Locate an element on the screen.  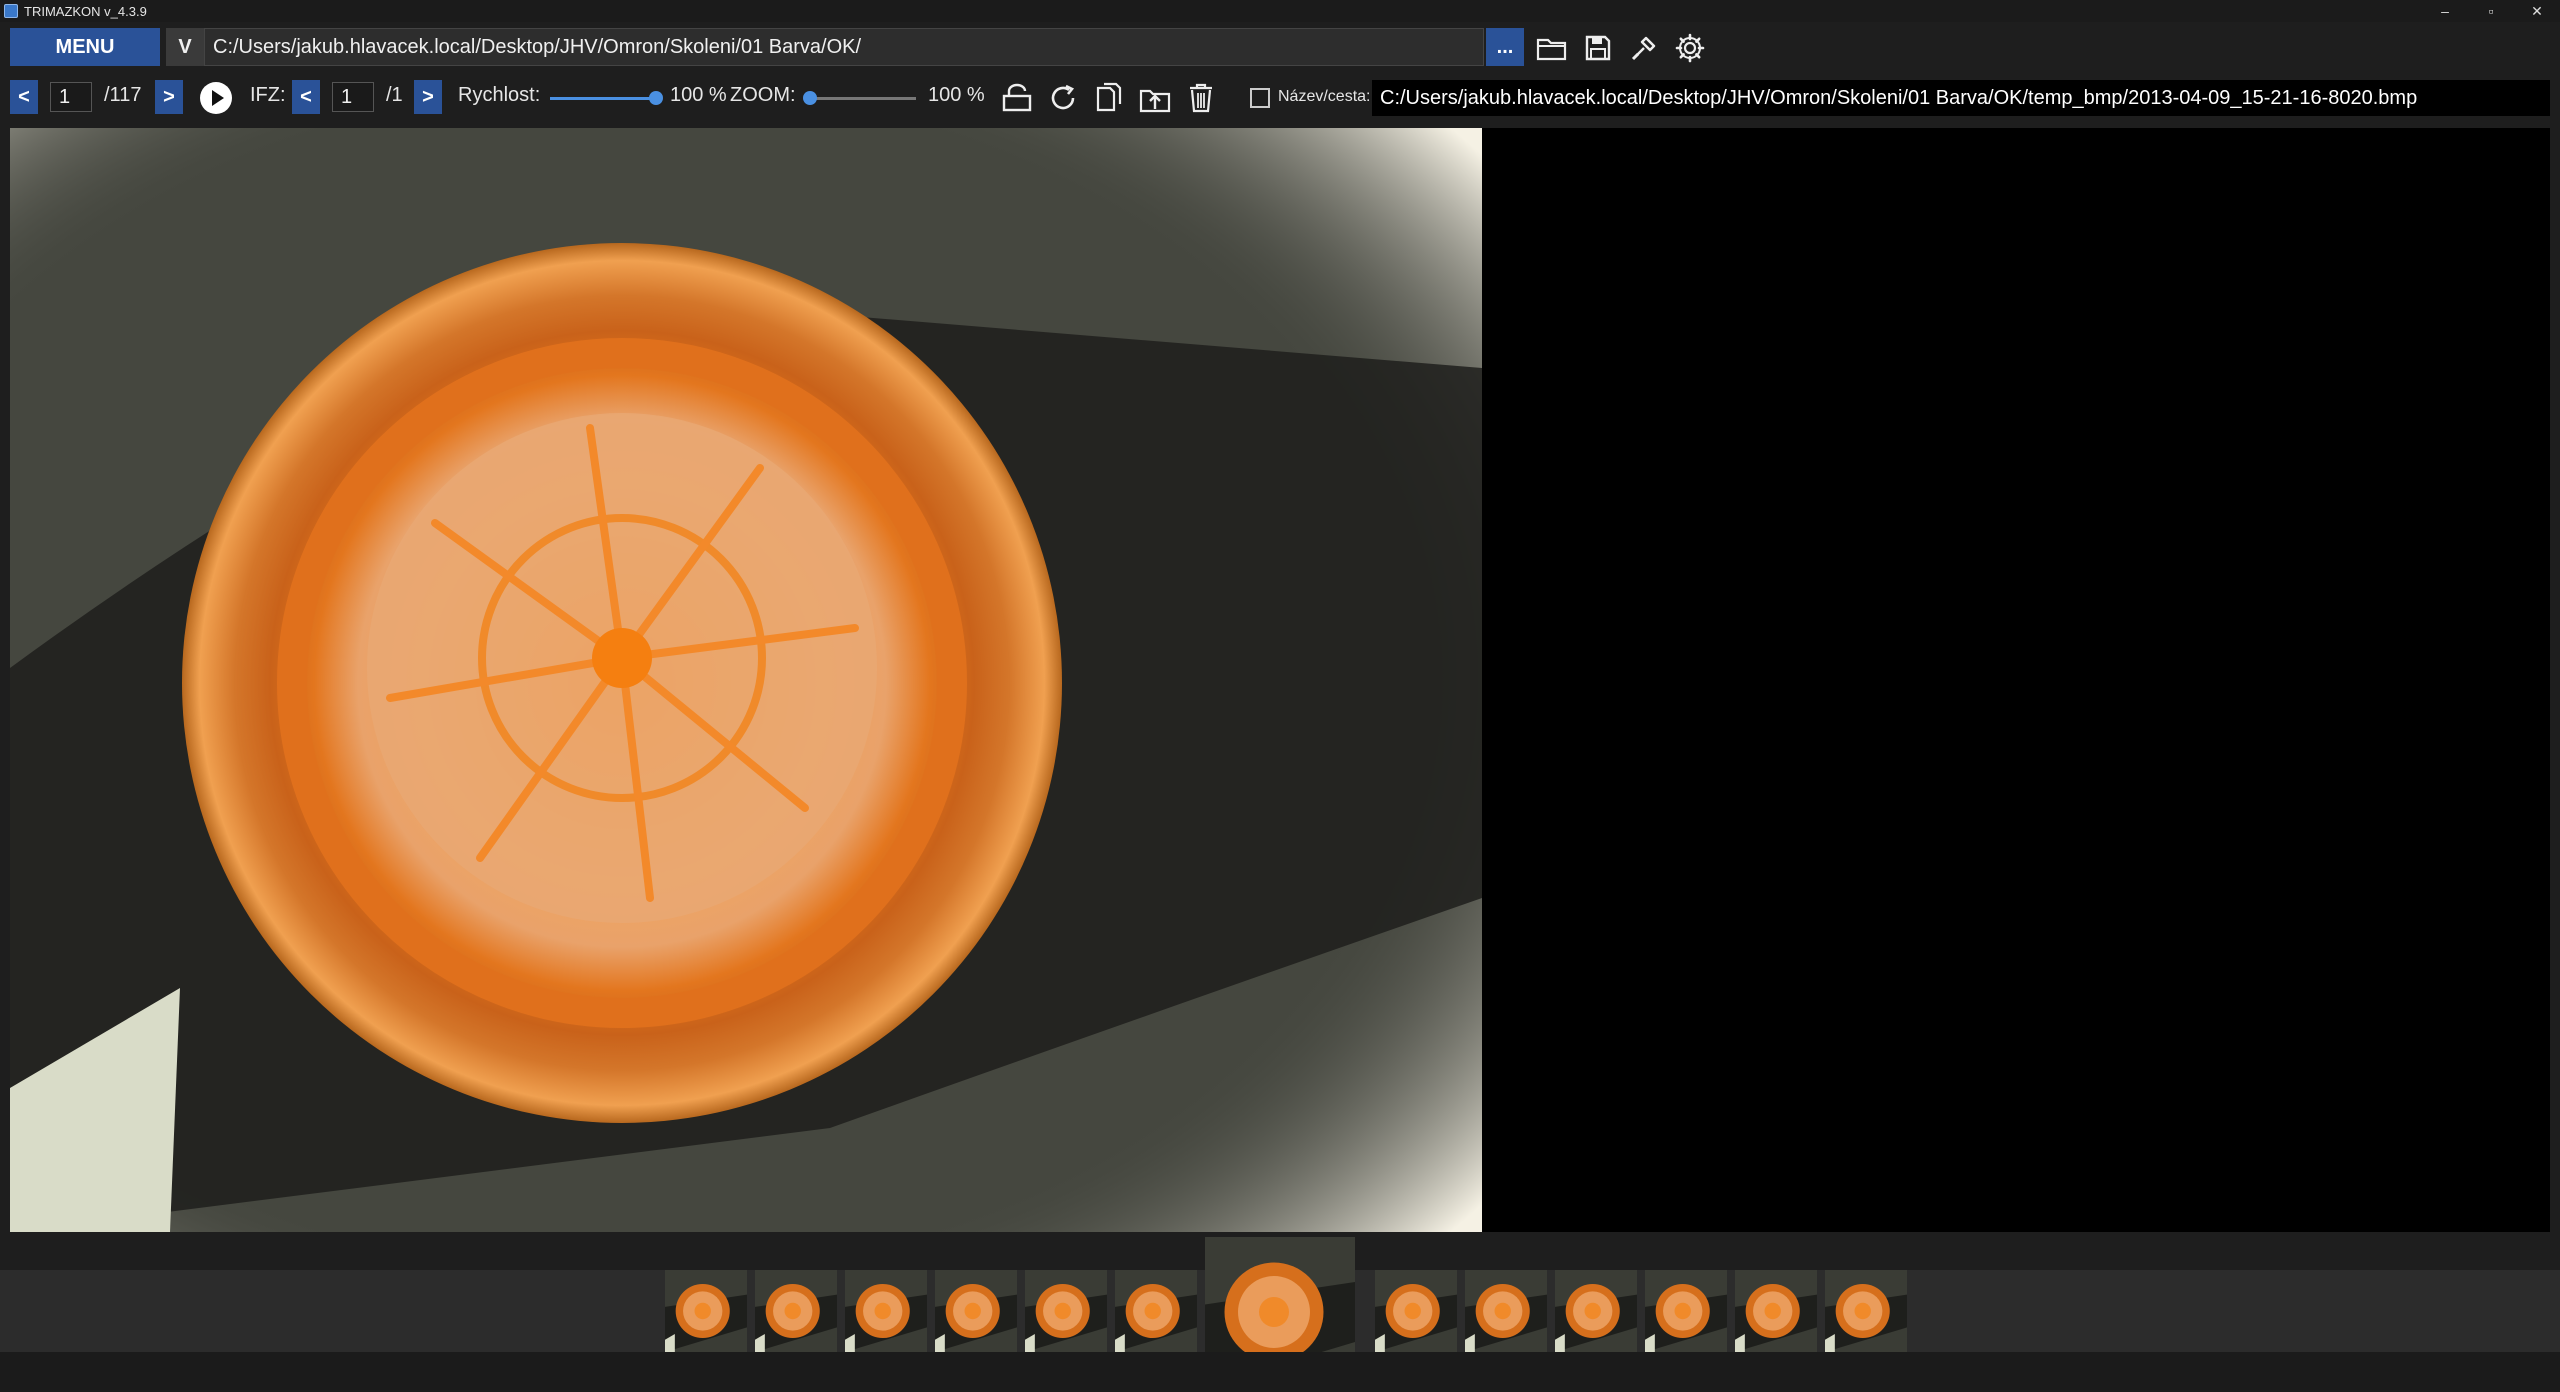
ifz-prev-button: < is located at coordinates (306, 97).